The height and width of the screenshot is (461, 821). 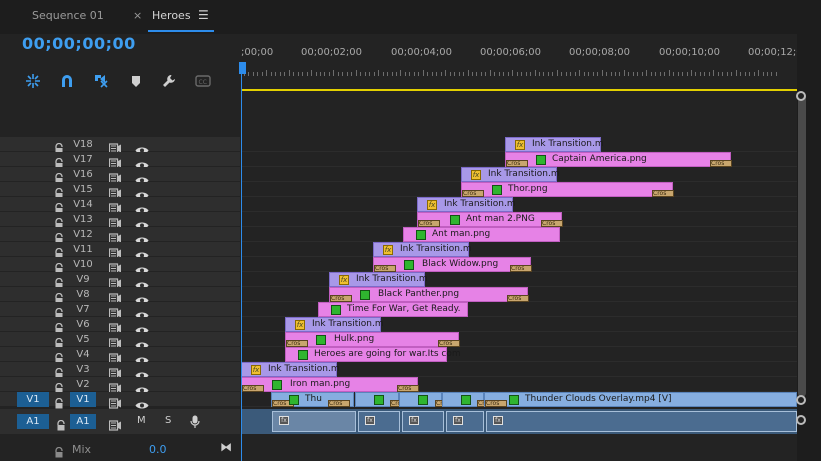 I want to click on track-name: V17, so click(x=83, y=159).